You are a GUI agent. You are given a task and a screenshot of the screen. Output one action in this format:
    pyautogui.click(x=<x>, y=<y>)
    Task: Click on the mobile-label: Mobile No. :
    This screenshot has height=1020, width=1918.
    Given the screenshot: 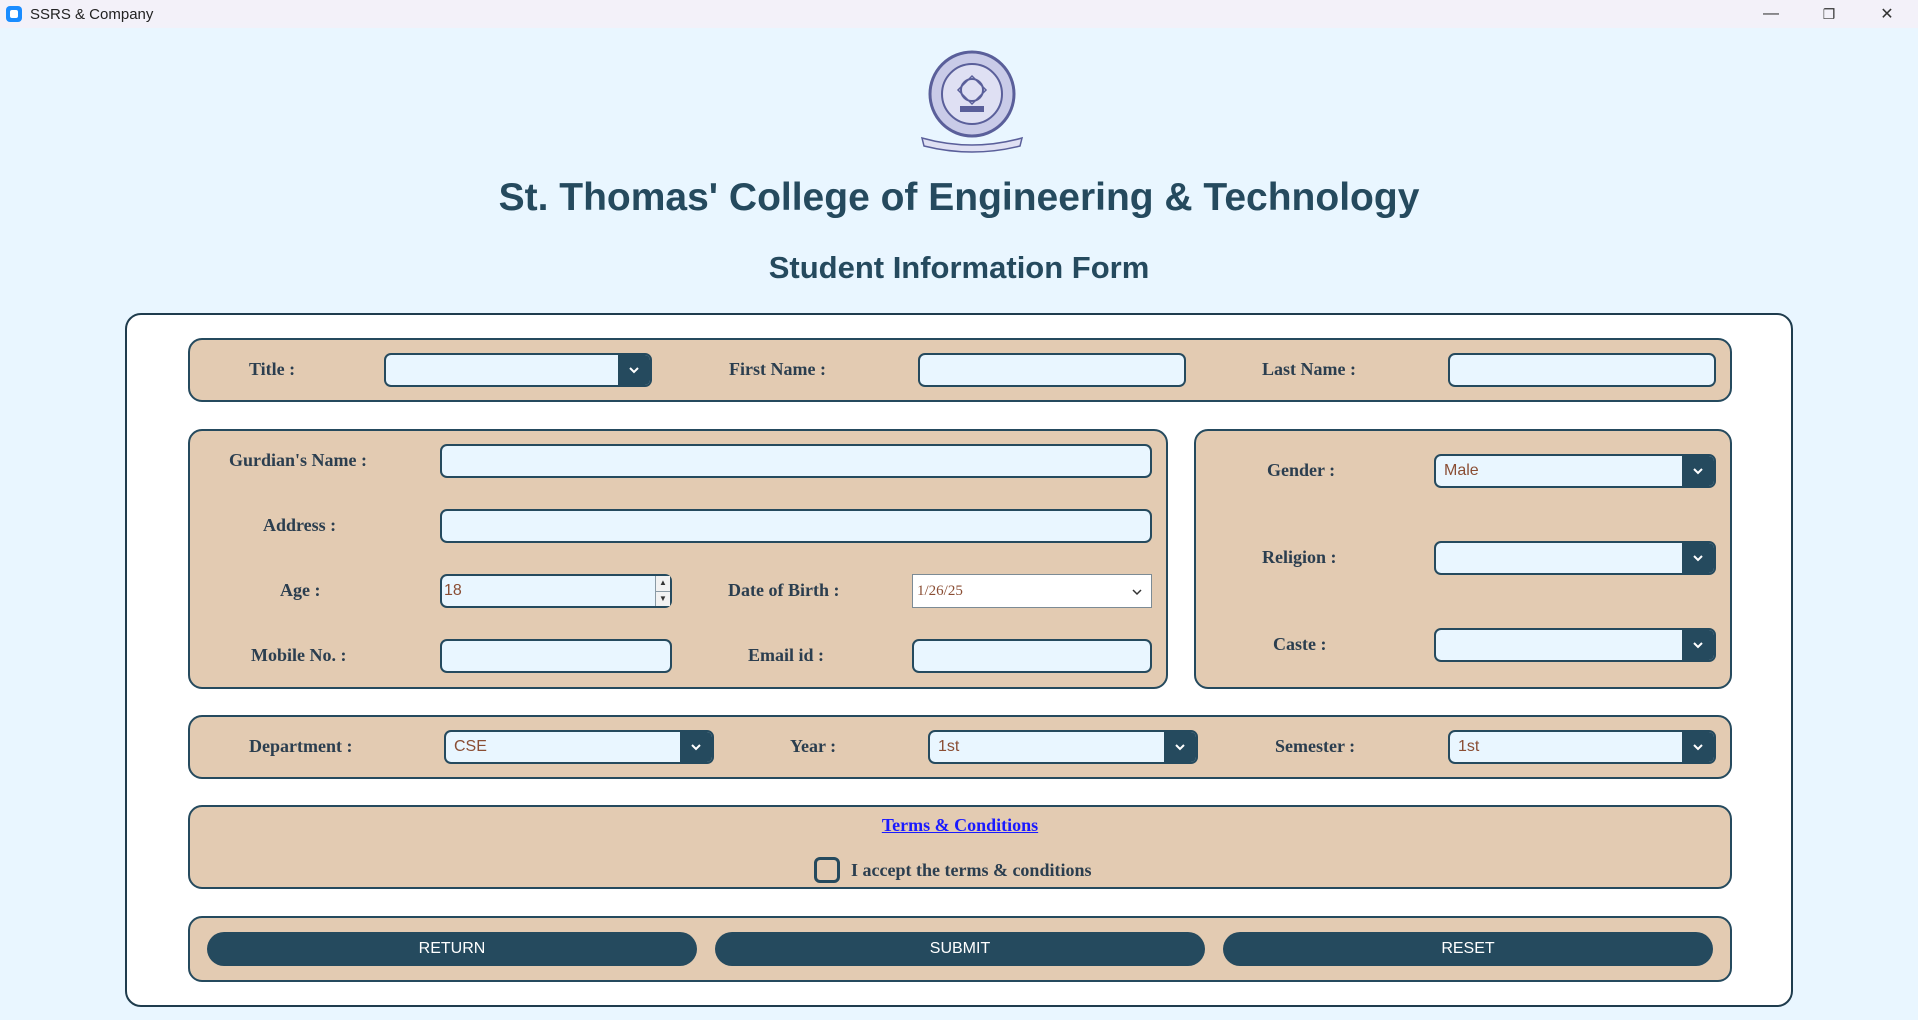 What is the action you would take?
    pyautogui.click(x=299, y=655)
    